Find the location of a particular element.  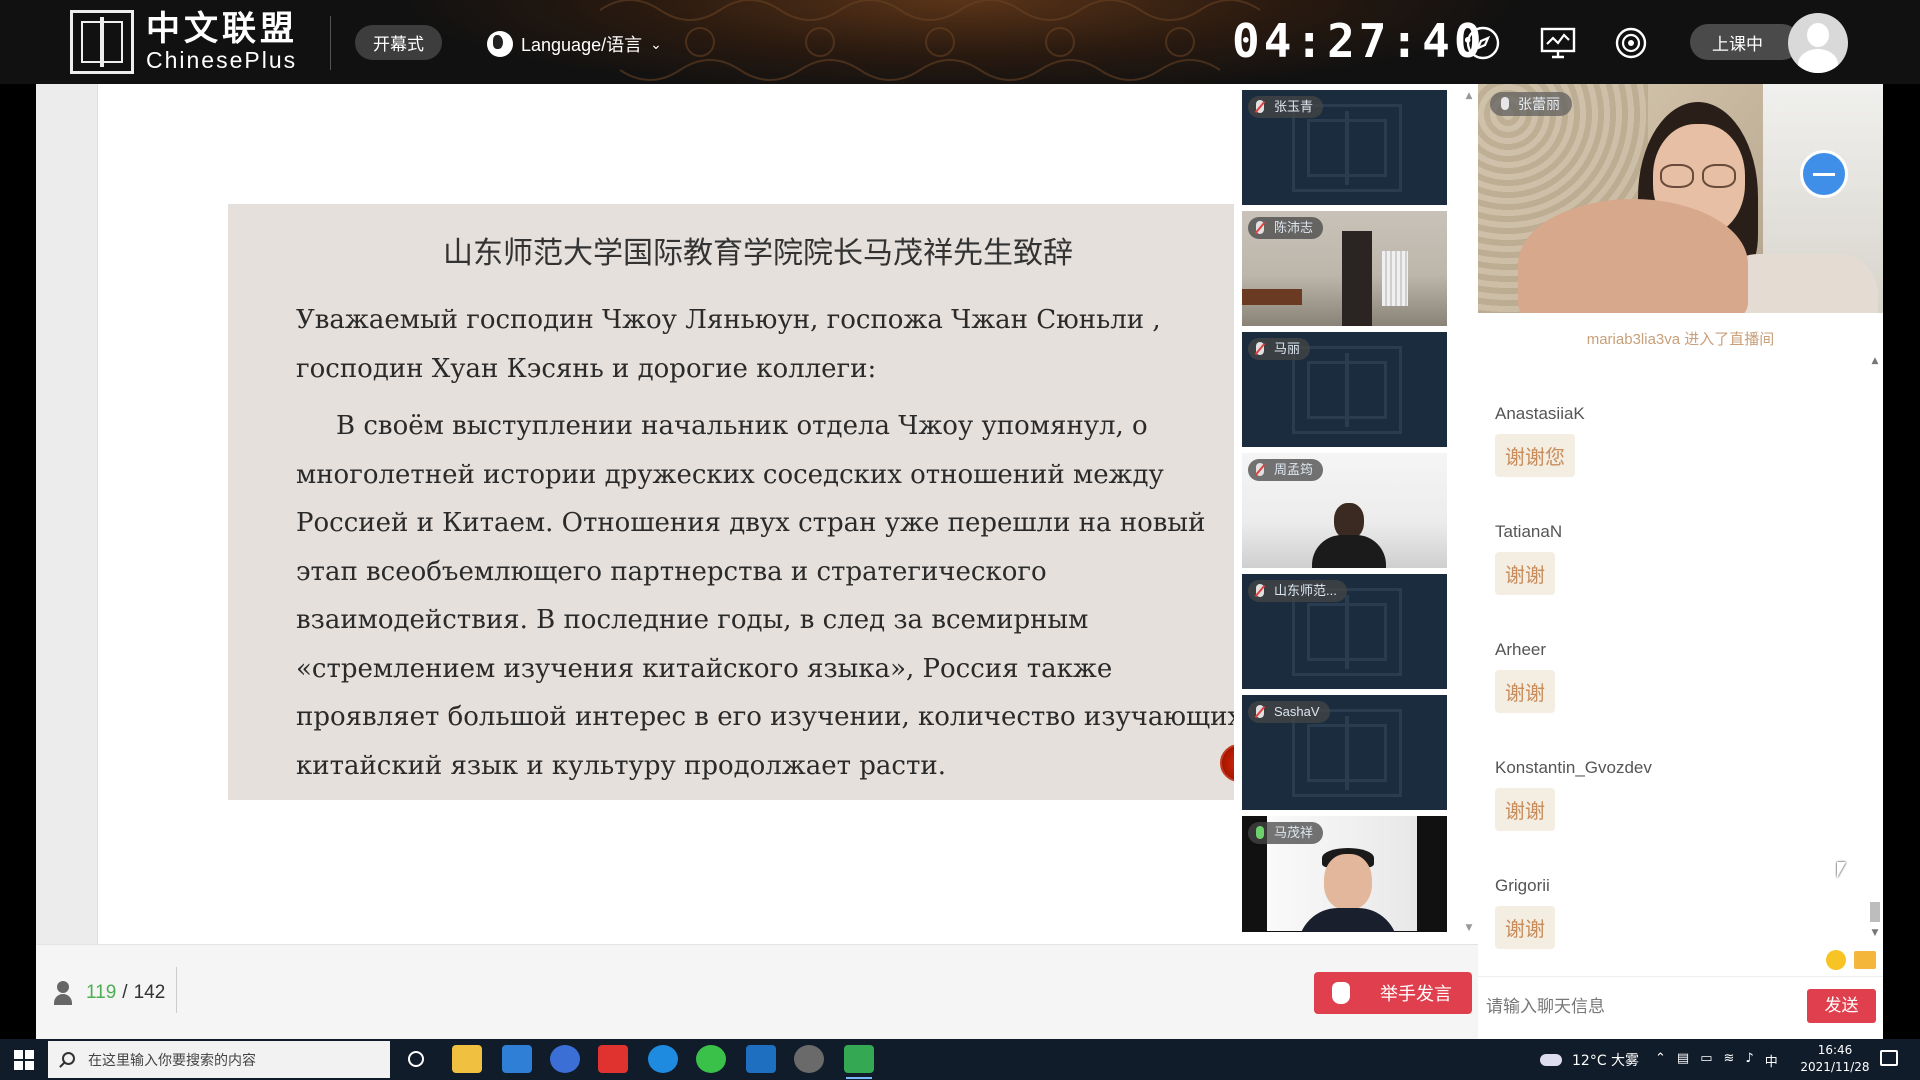

chat-input-area: 发送 is located at coordinates (1680, 1007).